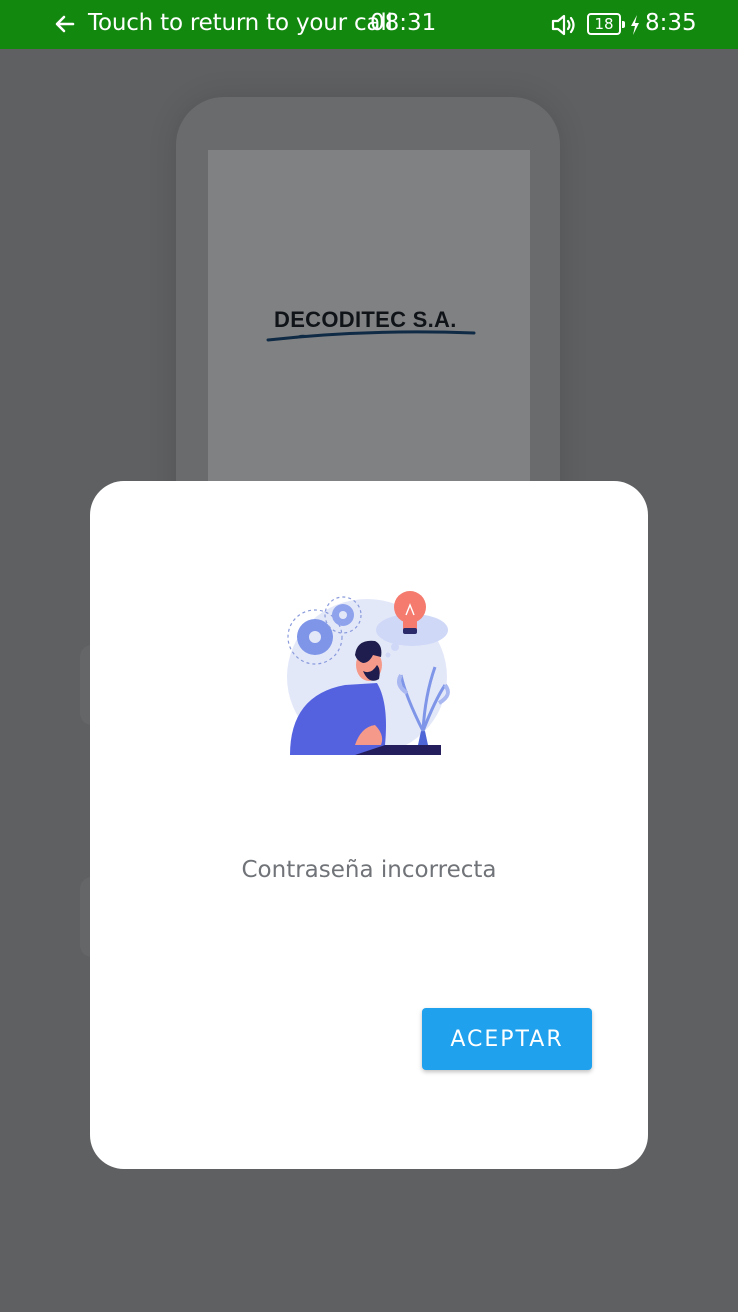 Image resolution: width=738 pixels, height=1312 pixels. Describe the element at coordinates (368, 673) in the screenshot. I see `thinking-person-illustration` at that location.